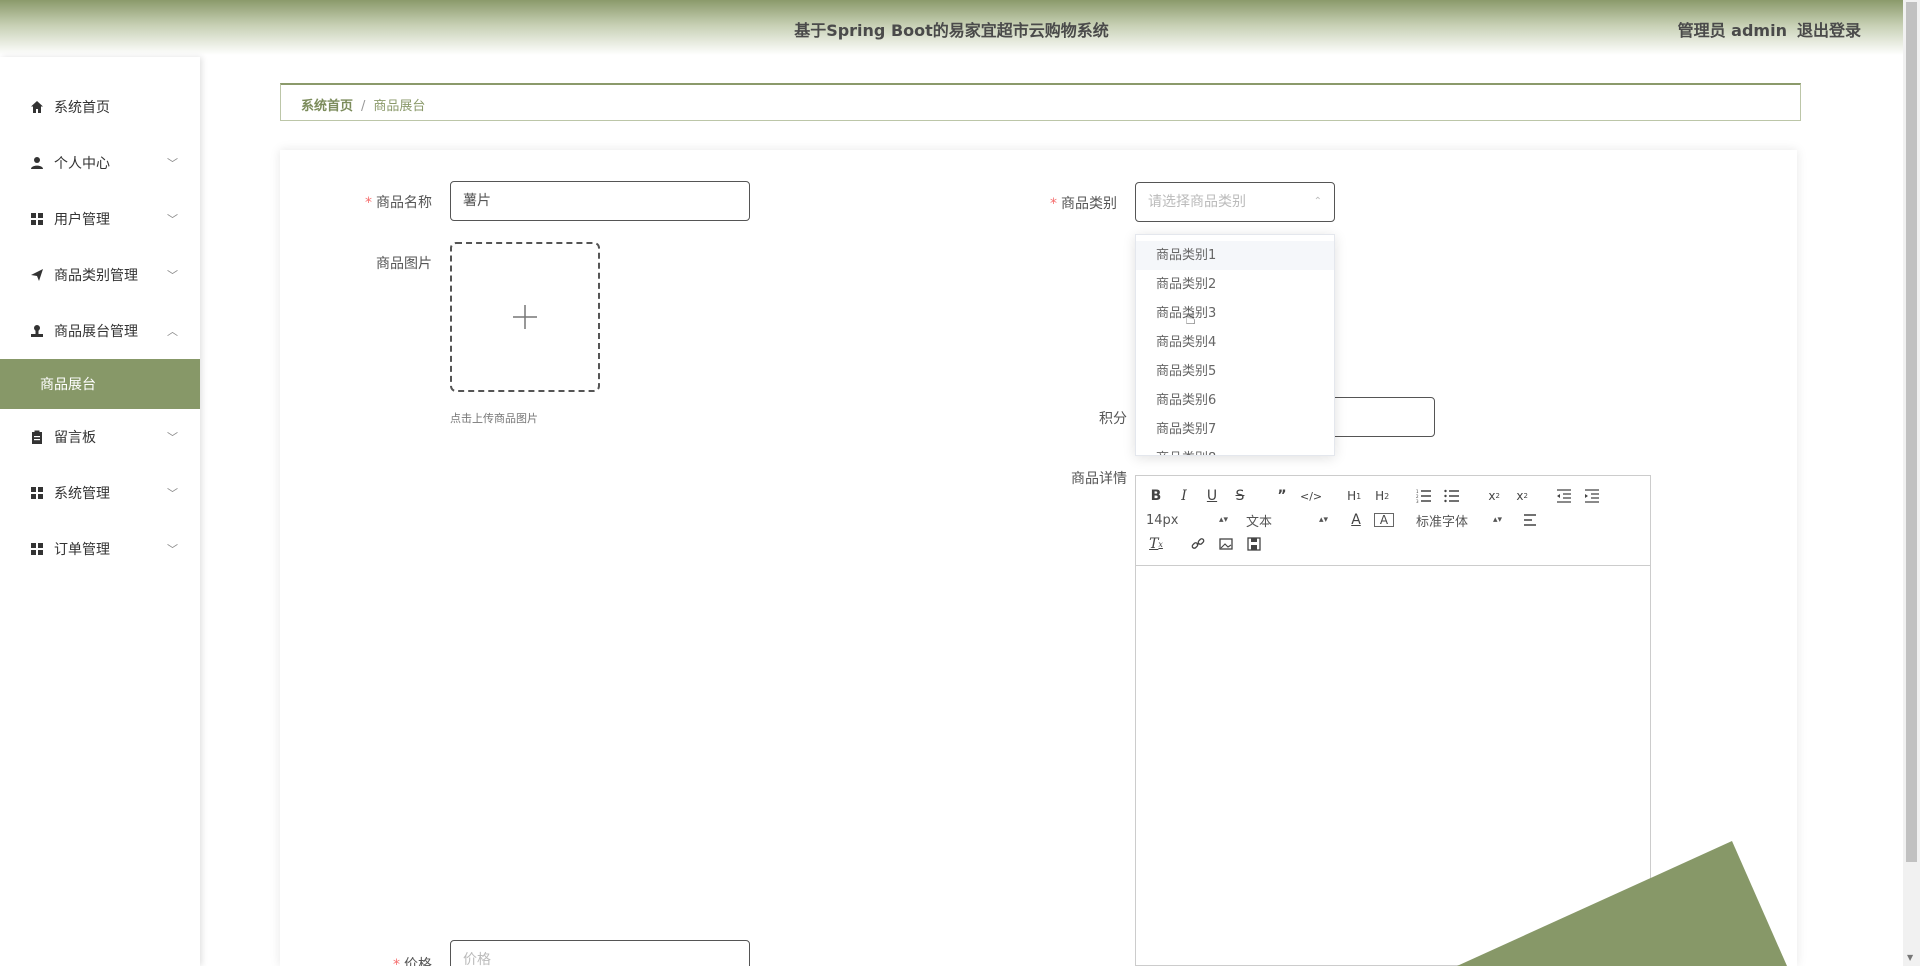 The image size is (1920, 966). What do you see at coordinates (1235, 255) in the screenshot?
I see `dropdown-option: 商品类别1` at bounding box center [1235, 255].